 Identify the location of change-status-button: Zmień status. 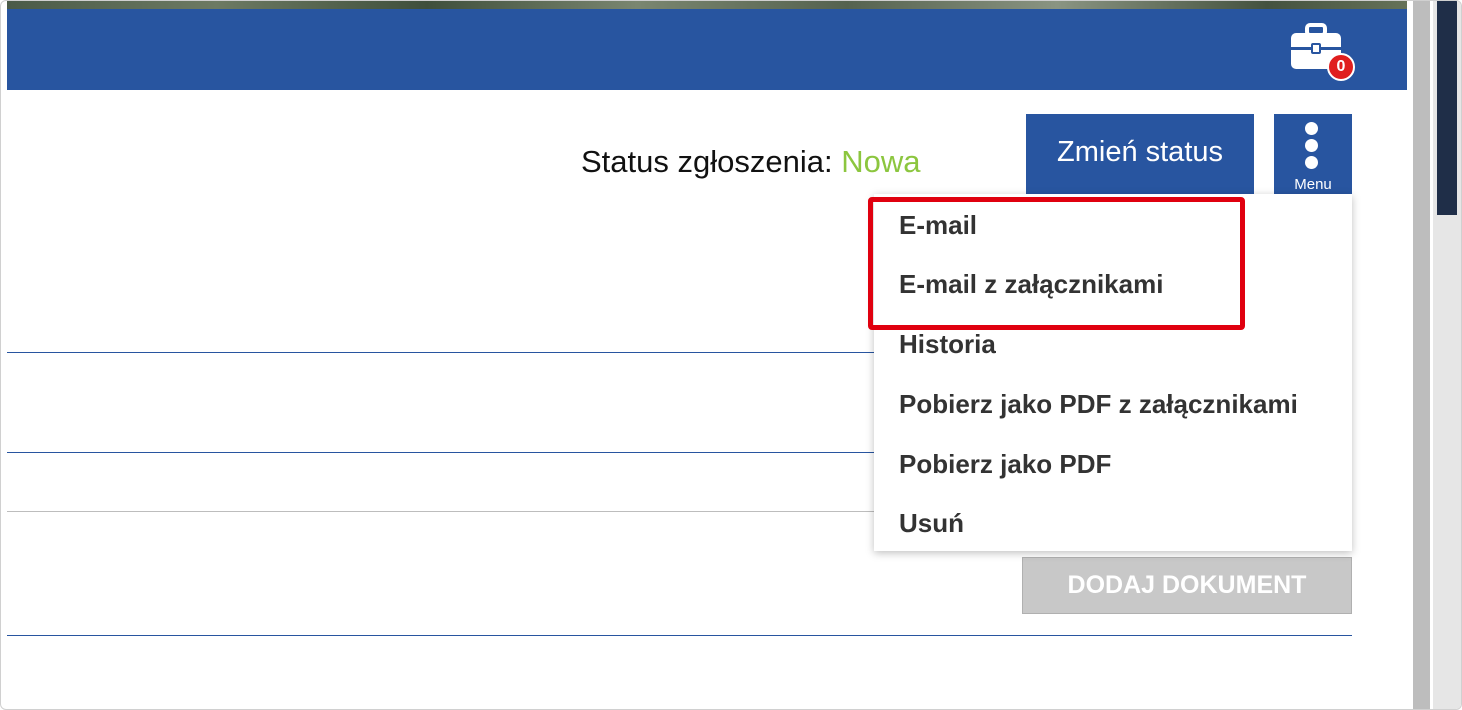
(1140, 154).